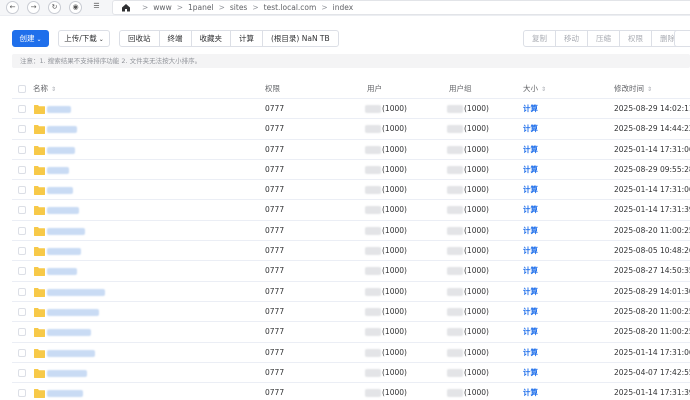 Image resolution: width=690 pixels, height=400 pixels. What do you see at coordinates (211, 38) in the screenshot?
I see `favorites-button: 收藏夹` at bounding box center [211, 38].